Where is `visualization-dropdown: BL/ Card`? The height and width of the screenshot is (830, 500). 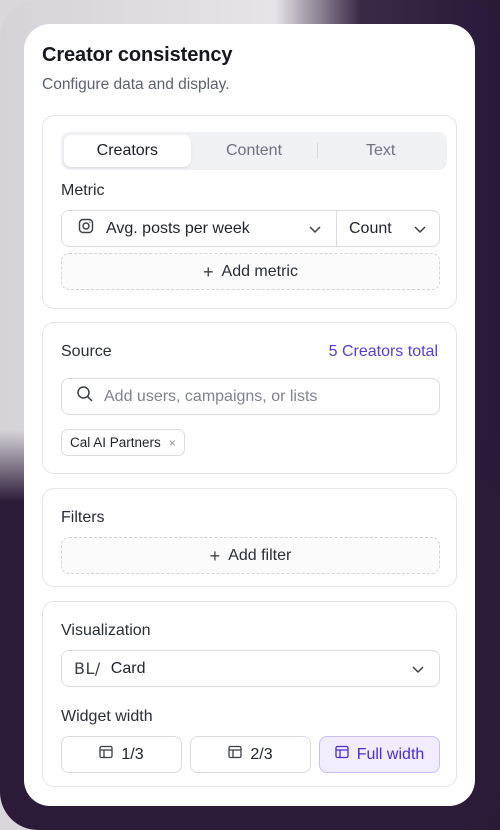
visualization-dropdown: BL/ Card is located at coordinates (250, 668).